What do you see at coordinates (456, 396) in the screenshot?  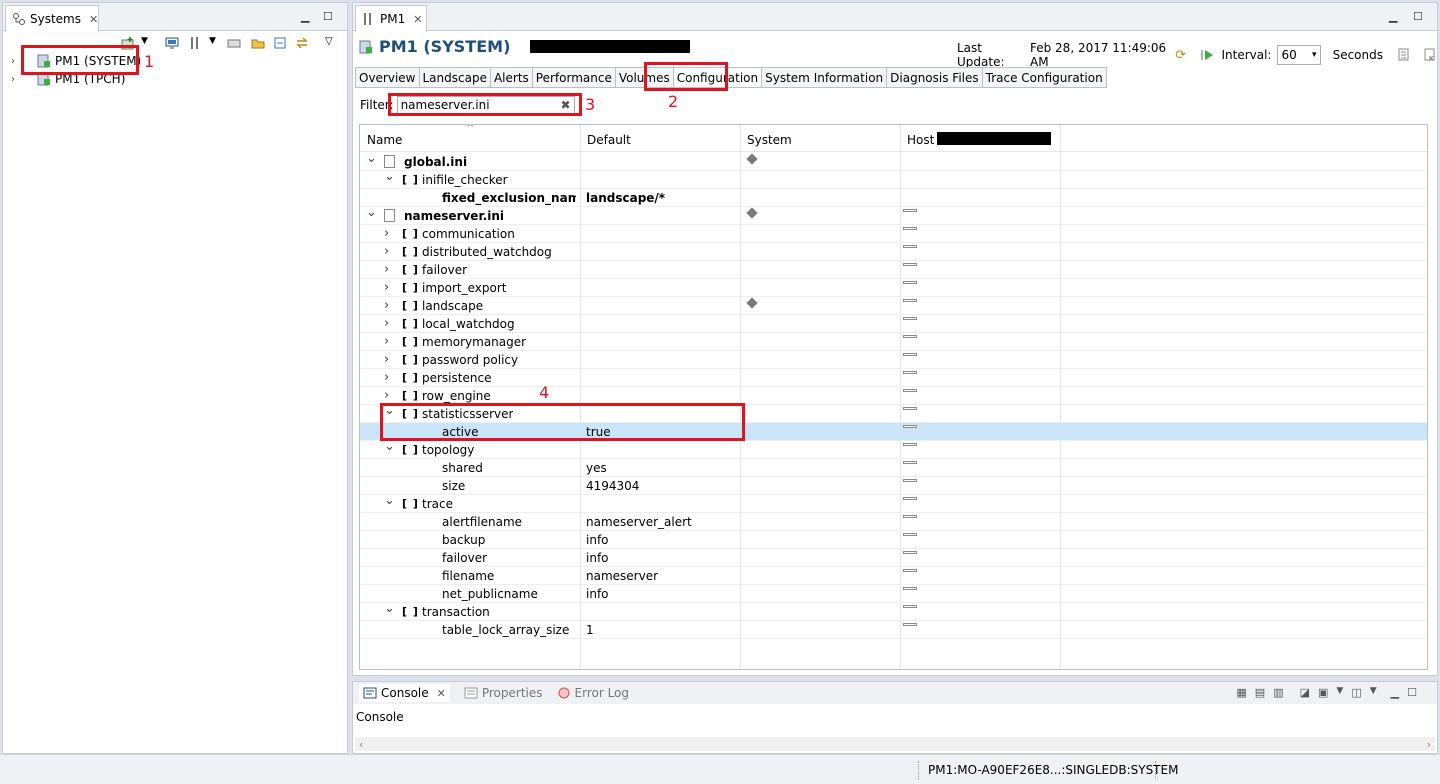 I see `row-name: row_engine` at bounding box center [456, 396].